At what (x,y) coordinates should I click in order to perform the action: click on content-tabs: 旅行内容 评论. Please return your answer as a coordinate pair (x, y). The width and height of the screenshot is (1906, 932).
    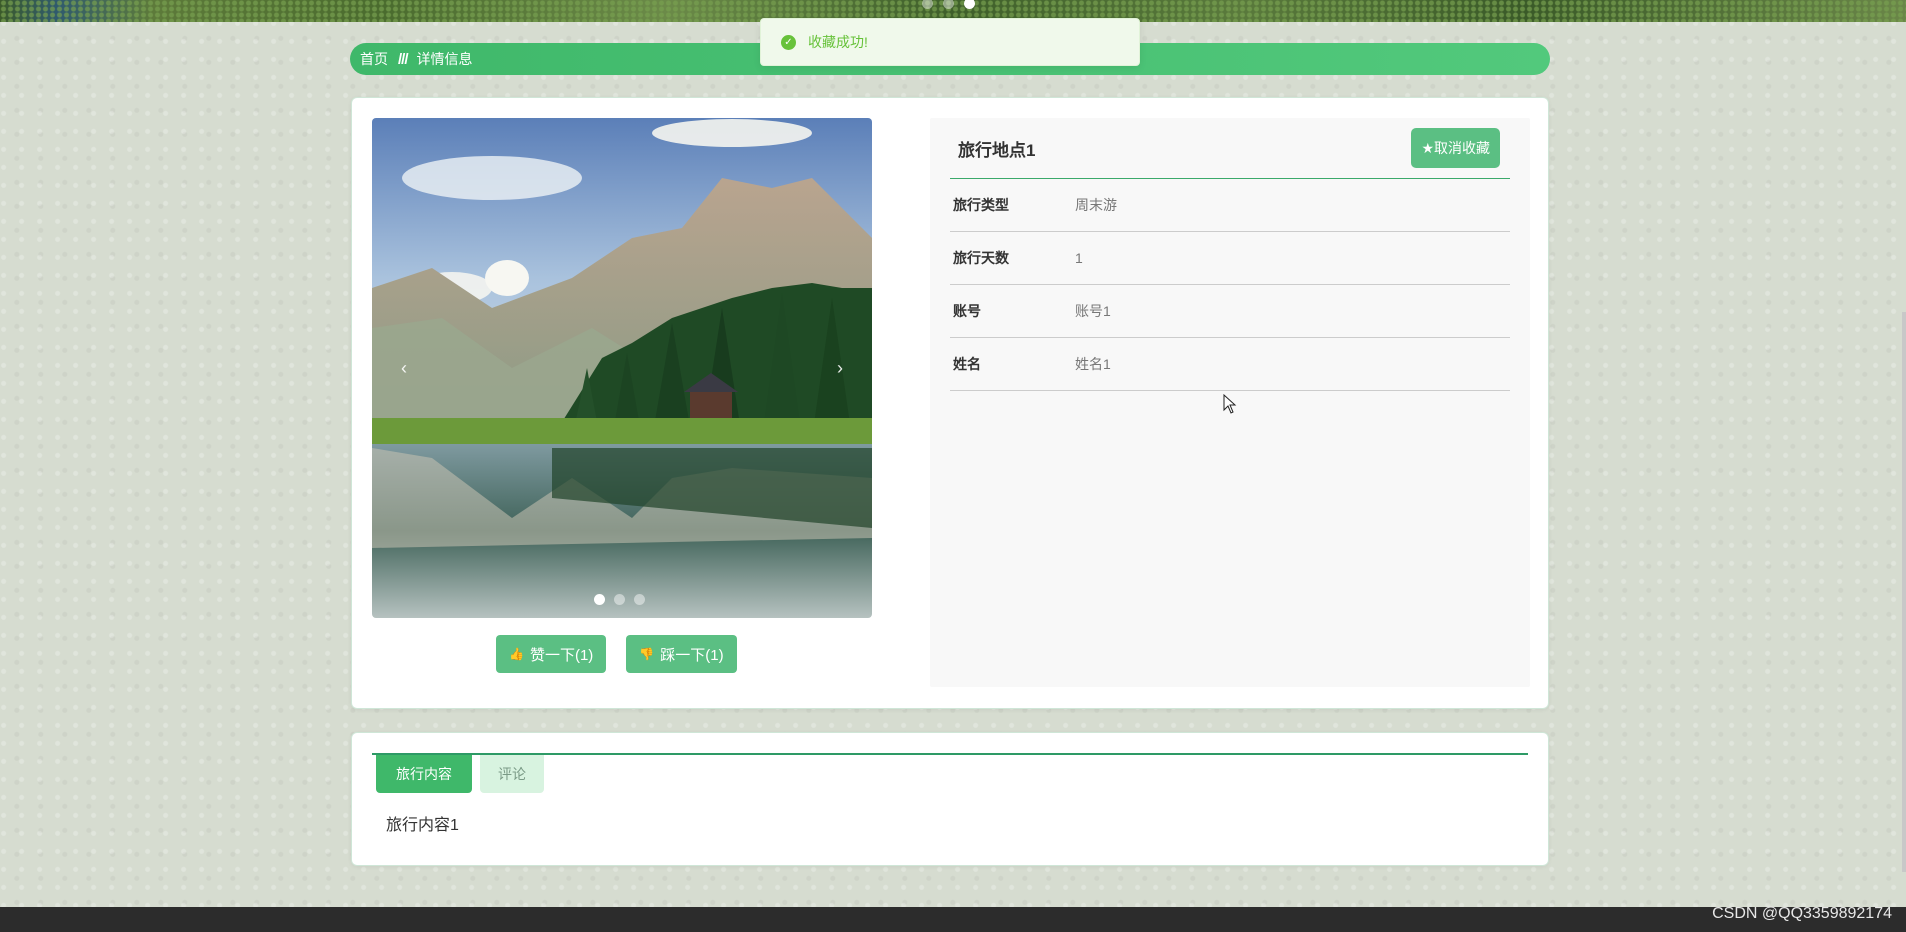
    Looking at the image, I should click on (460, 774).